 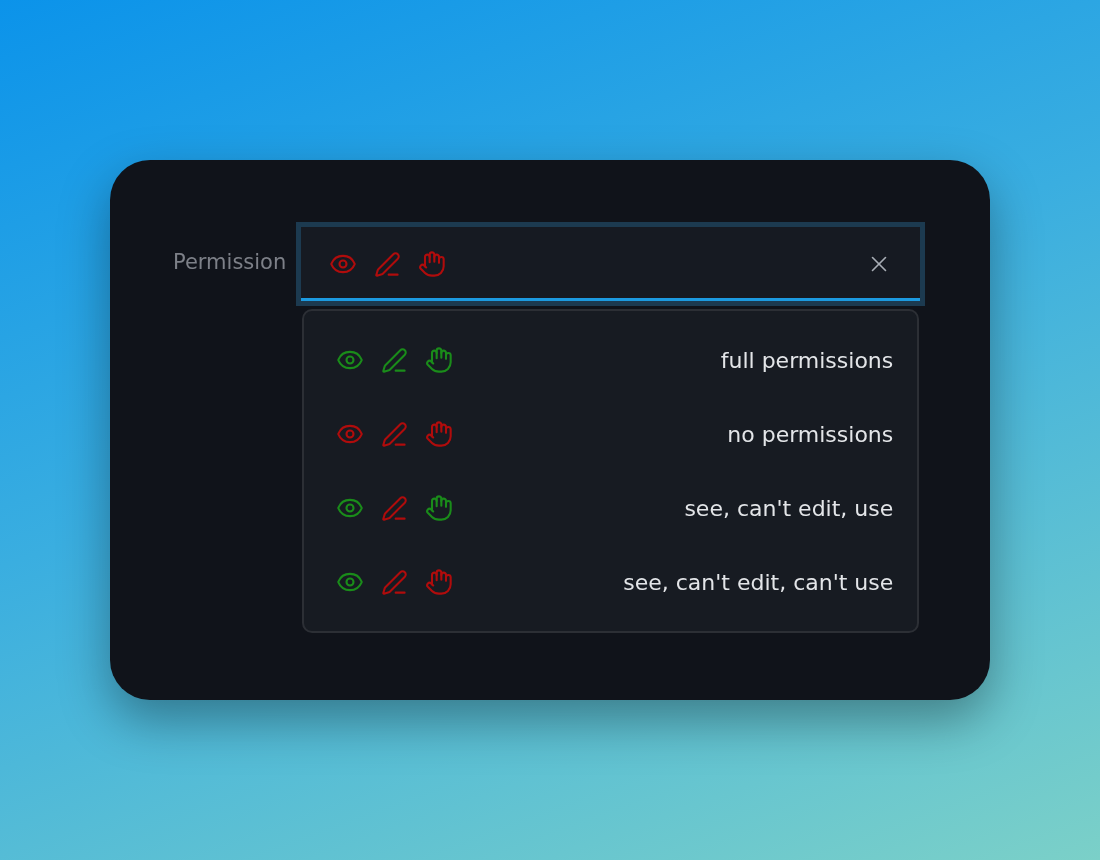 What do you see at coordinates (611, 508) in the screenshot?
I see `dropdown-option: see, can't edit, use` at bounding box center [611, 508].